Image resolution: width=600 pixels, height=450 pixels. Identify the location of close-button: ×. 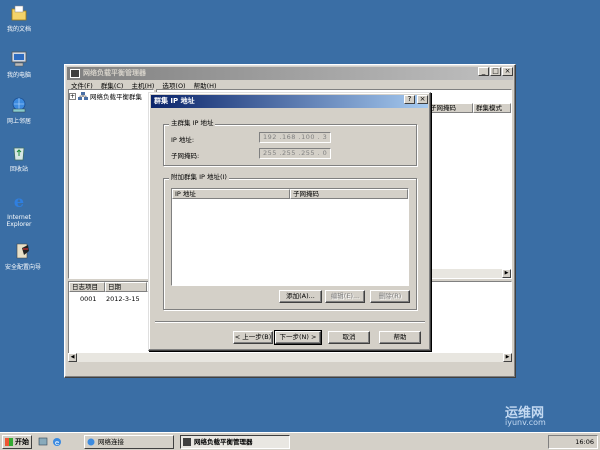
(507, 71).